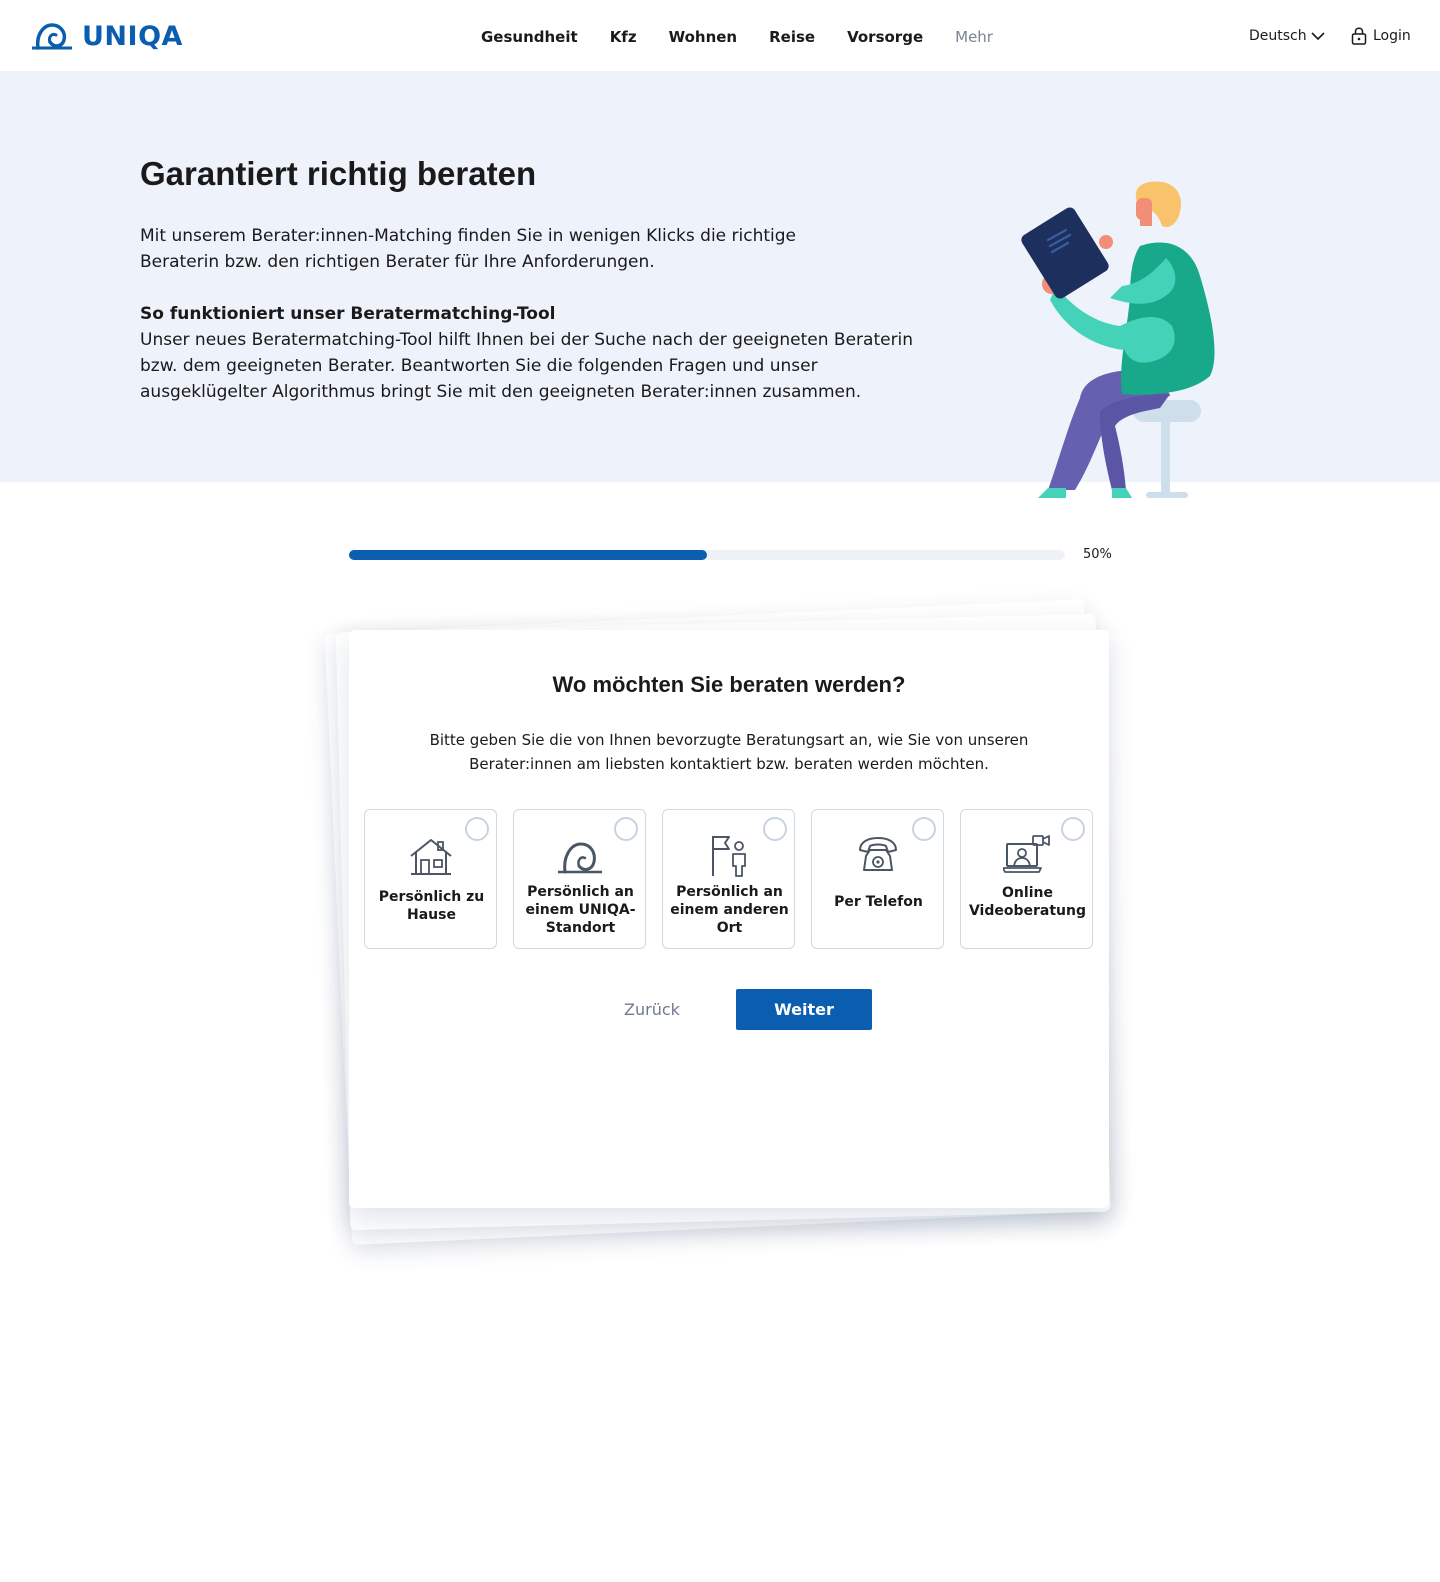 The width and height of the screenshot is (1440, 1582). Describe the element at coordinates (623, 37) in the screenshot. I see `nav-item-kfz: Kfz` at that location.